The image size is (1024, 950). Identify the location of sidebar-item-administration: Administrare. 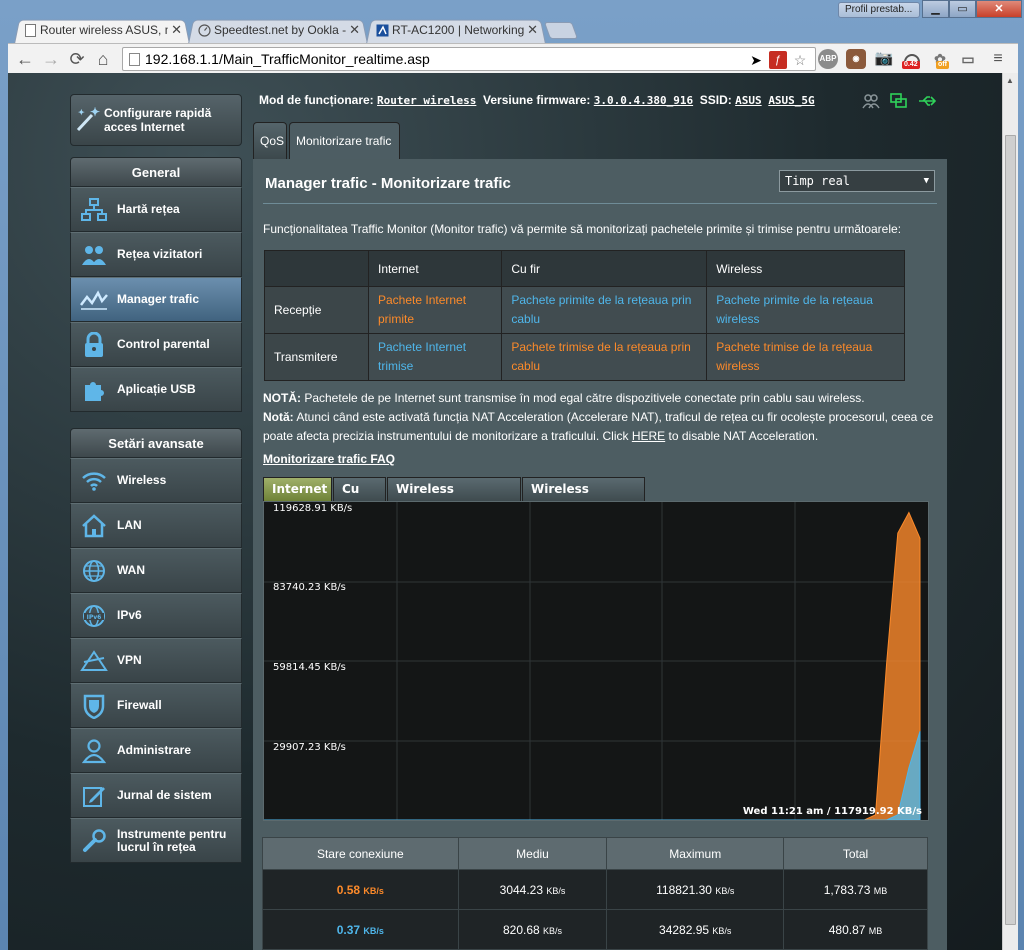
(156, 750).